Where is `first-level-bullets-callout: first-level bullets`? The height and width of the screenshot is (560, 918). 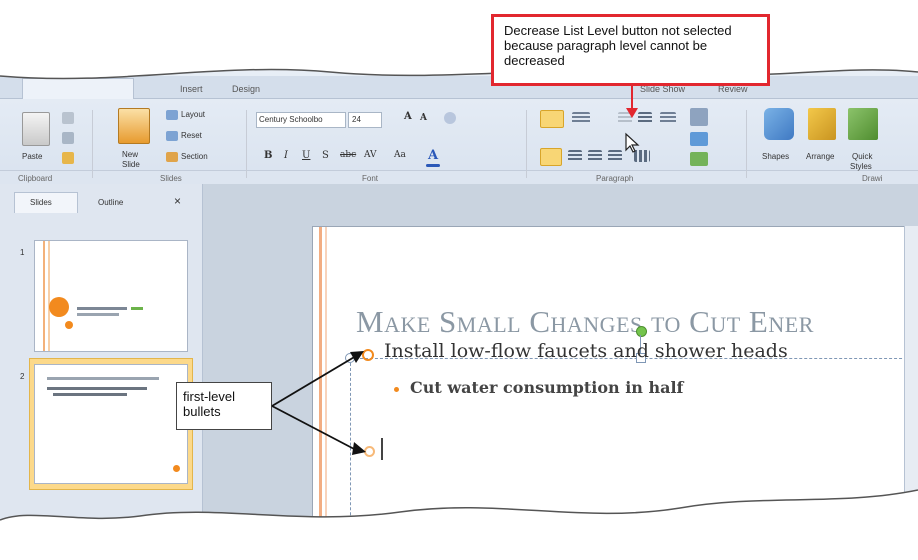
first-level-bullets-callout: first-level bullets is located at coordinates (224, 406).